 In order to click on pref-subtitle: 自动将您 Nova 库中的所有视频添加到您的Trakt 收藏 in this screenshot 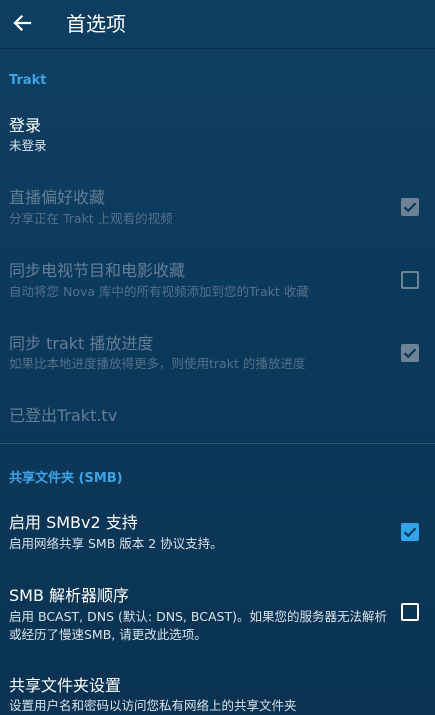, I will do `click(159, 291)`.